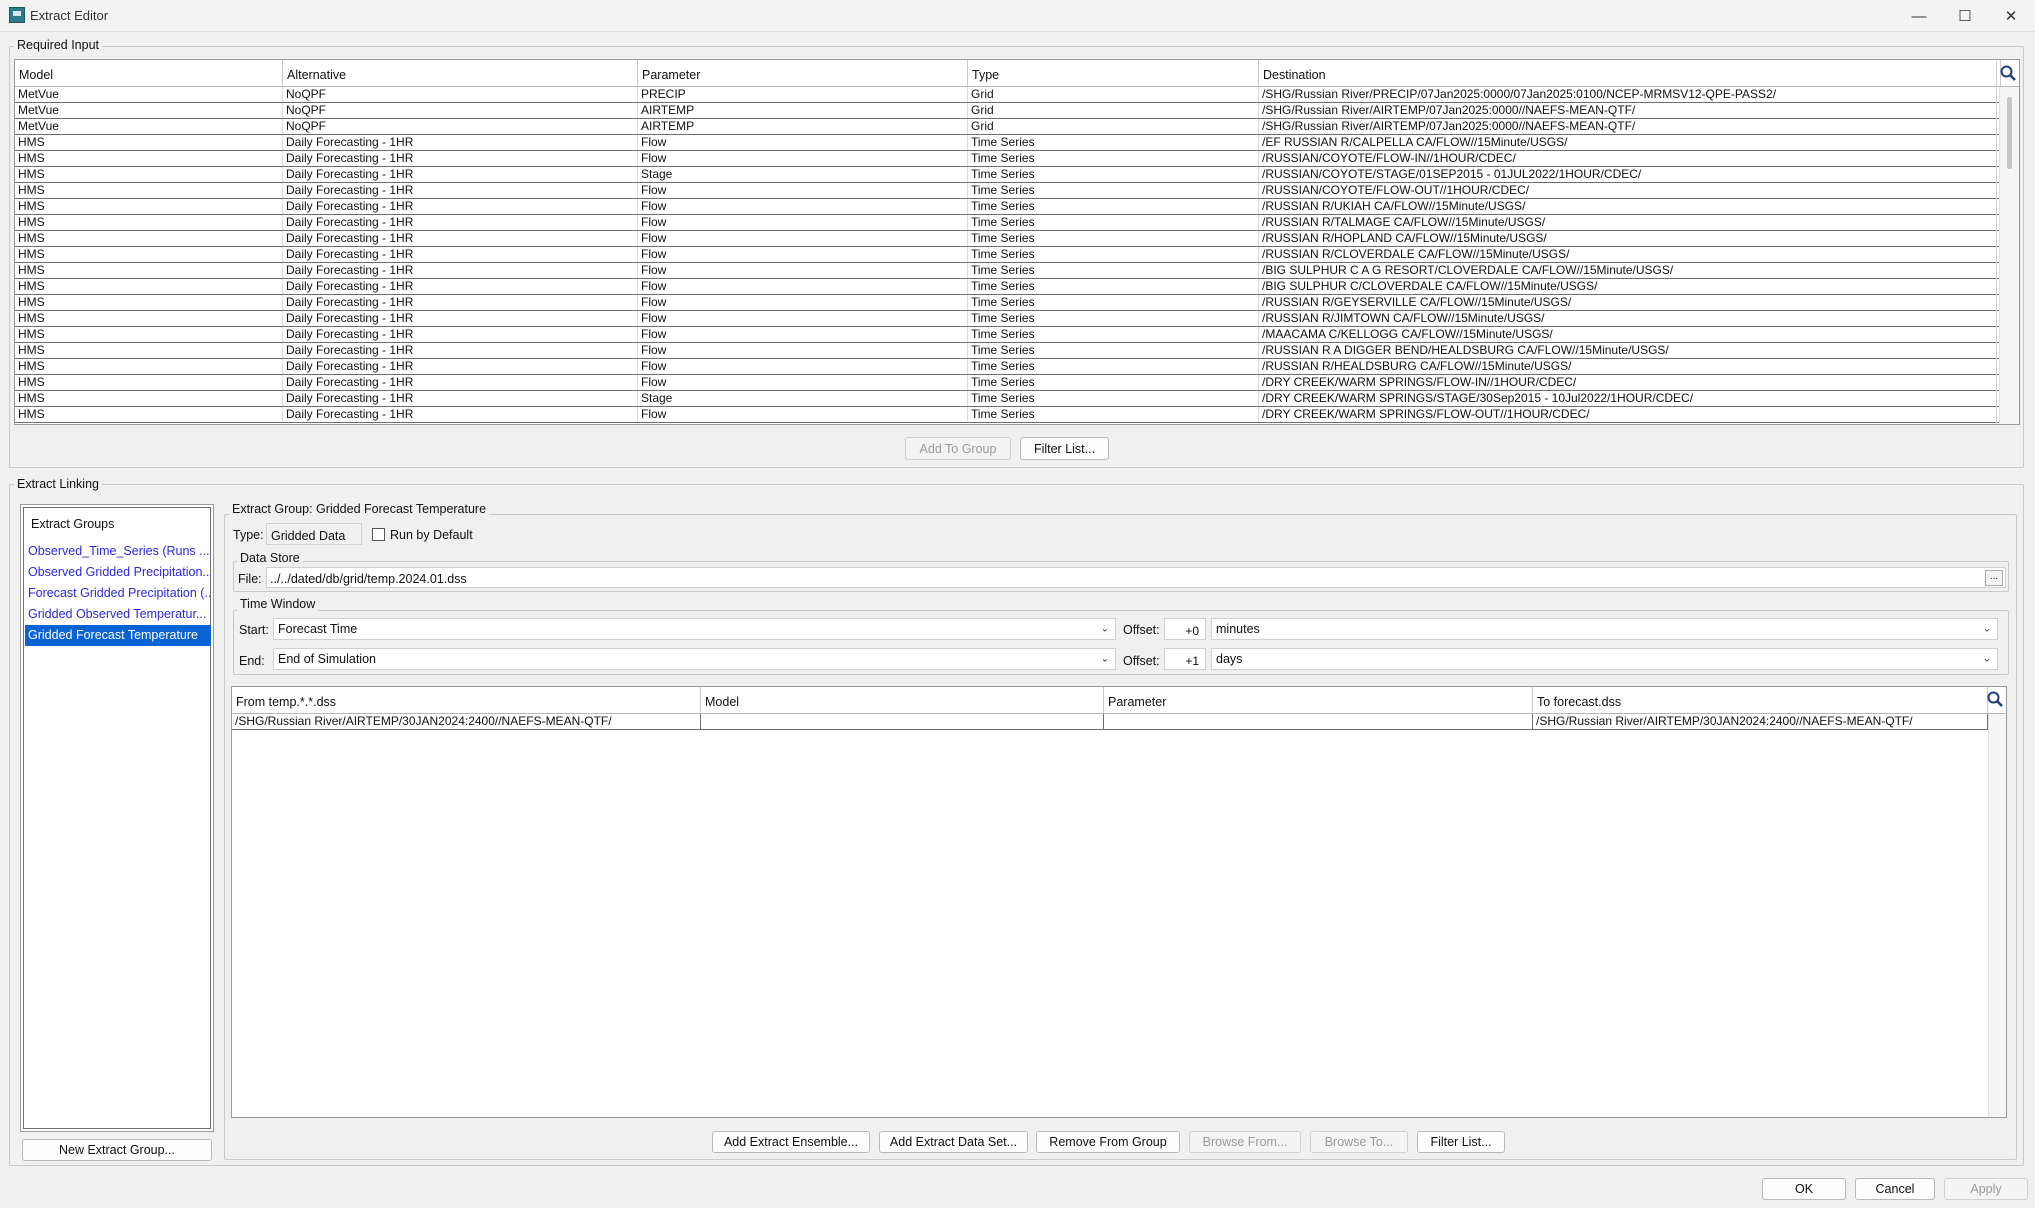  Describe the element at coordinates (1185, 629) in the screenshot. I see `start-offset-input: +0` at that location.